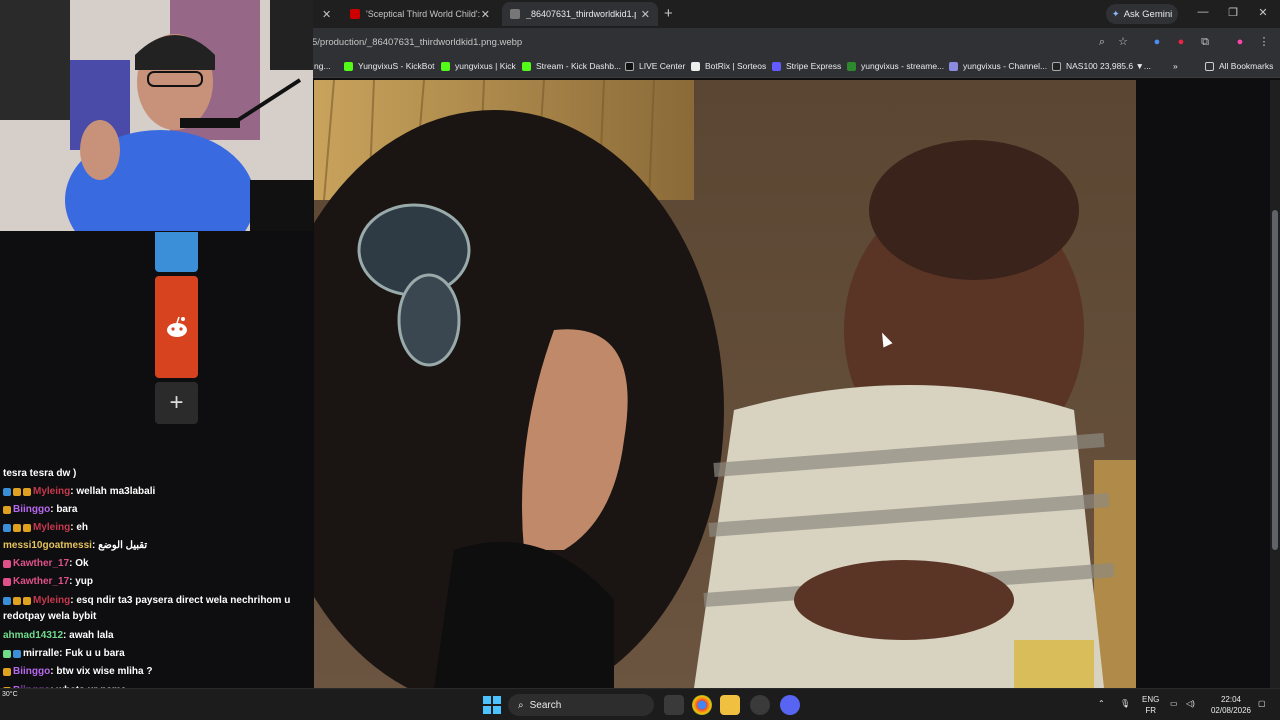  What do you see at coordinates (420, 14) in the screenshot?
I see `tab-sceptical-child: 'Sceptical Third World Child': W ✕` at bounding box center [420, 14].